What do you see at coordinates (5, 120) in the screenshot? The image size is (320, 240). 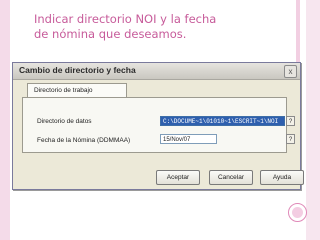 I see `slide-decoration-left` at bounding box center [5, 120].